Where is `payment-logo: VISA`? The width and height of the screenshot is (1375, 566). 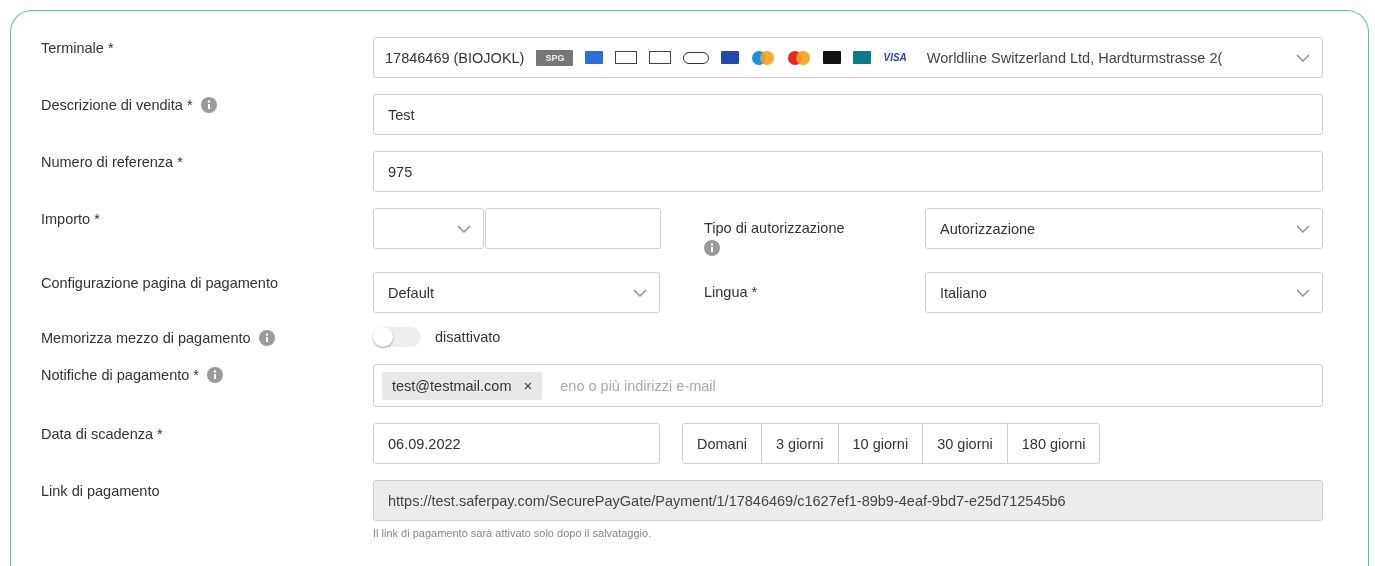 payment-logo: VISA is located at coordinates (895, 57).